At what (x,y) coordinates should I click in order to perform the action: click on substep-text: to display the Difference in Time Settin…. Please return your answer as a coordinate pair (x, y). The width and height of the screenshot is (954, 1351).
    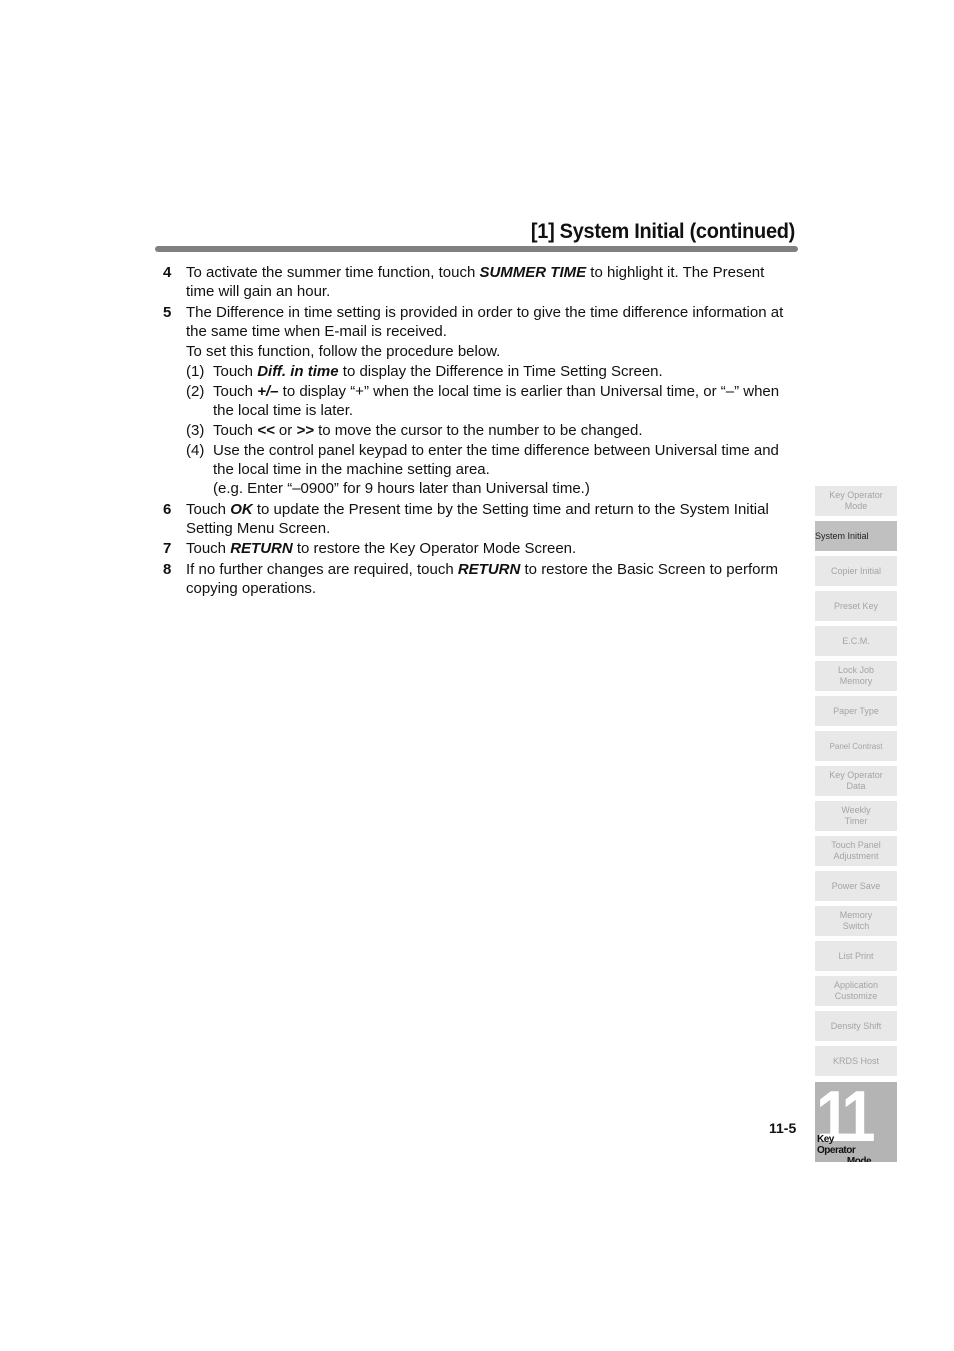
    Looking at the image, I should click on (500, 371).